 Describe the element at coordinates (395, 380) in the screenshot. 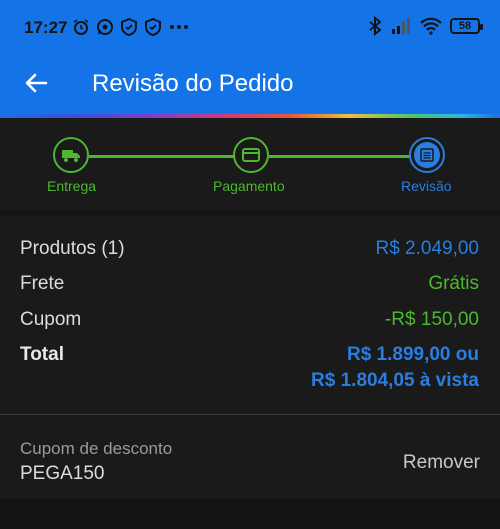

I see `total-value-cash: R$ 1.804,05 à vista` at that location.